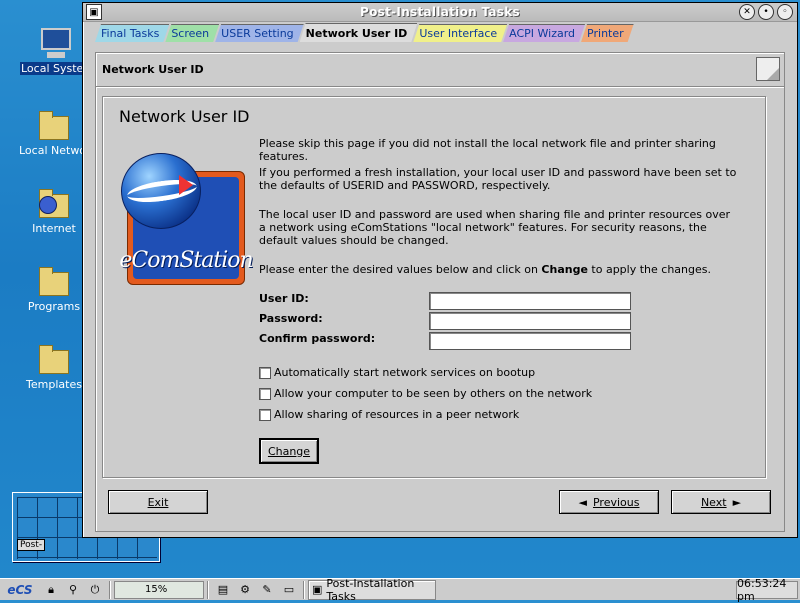 Image resolution: width=800 pixels, height=603 pixels. I want to click on computer-icon, so click(56, 43).